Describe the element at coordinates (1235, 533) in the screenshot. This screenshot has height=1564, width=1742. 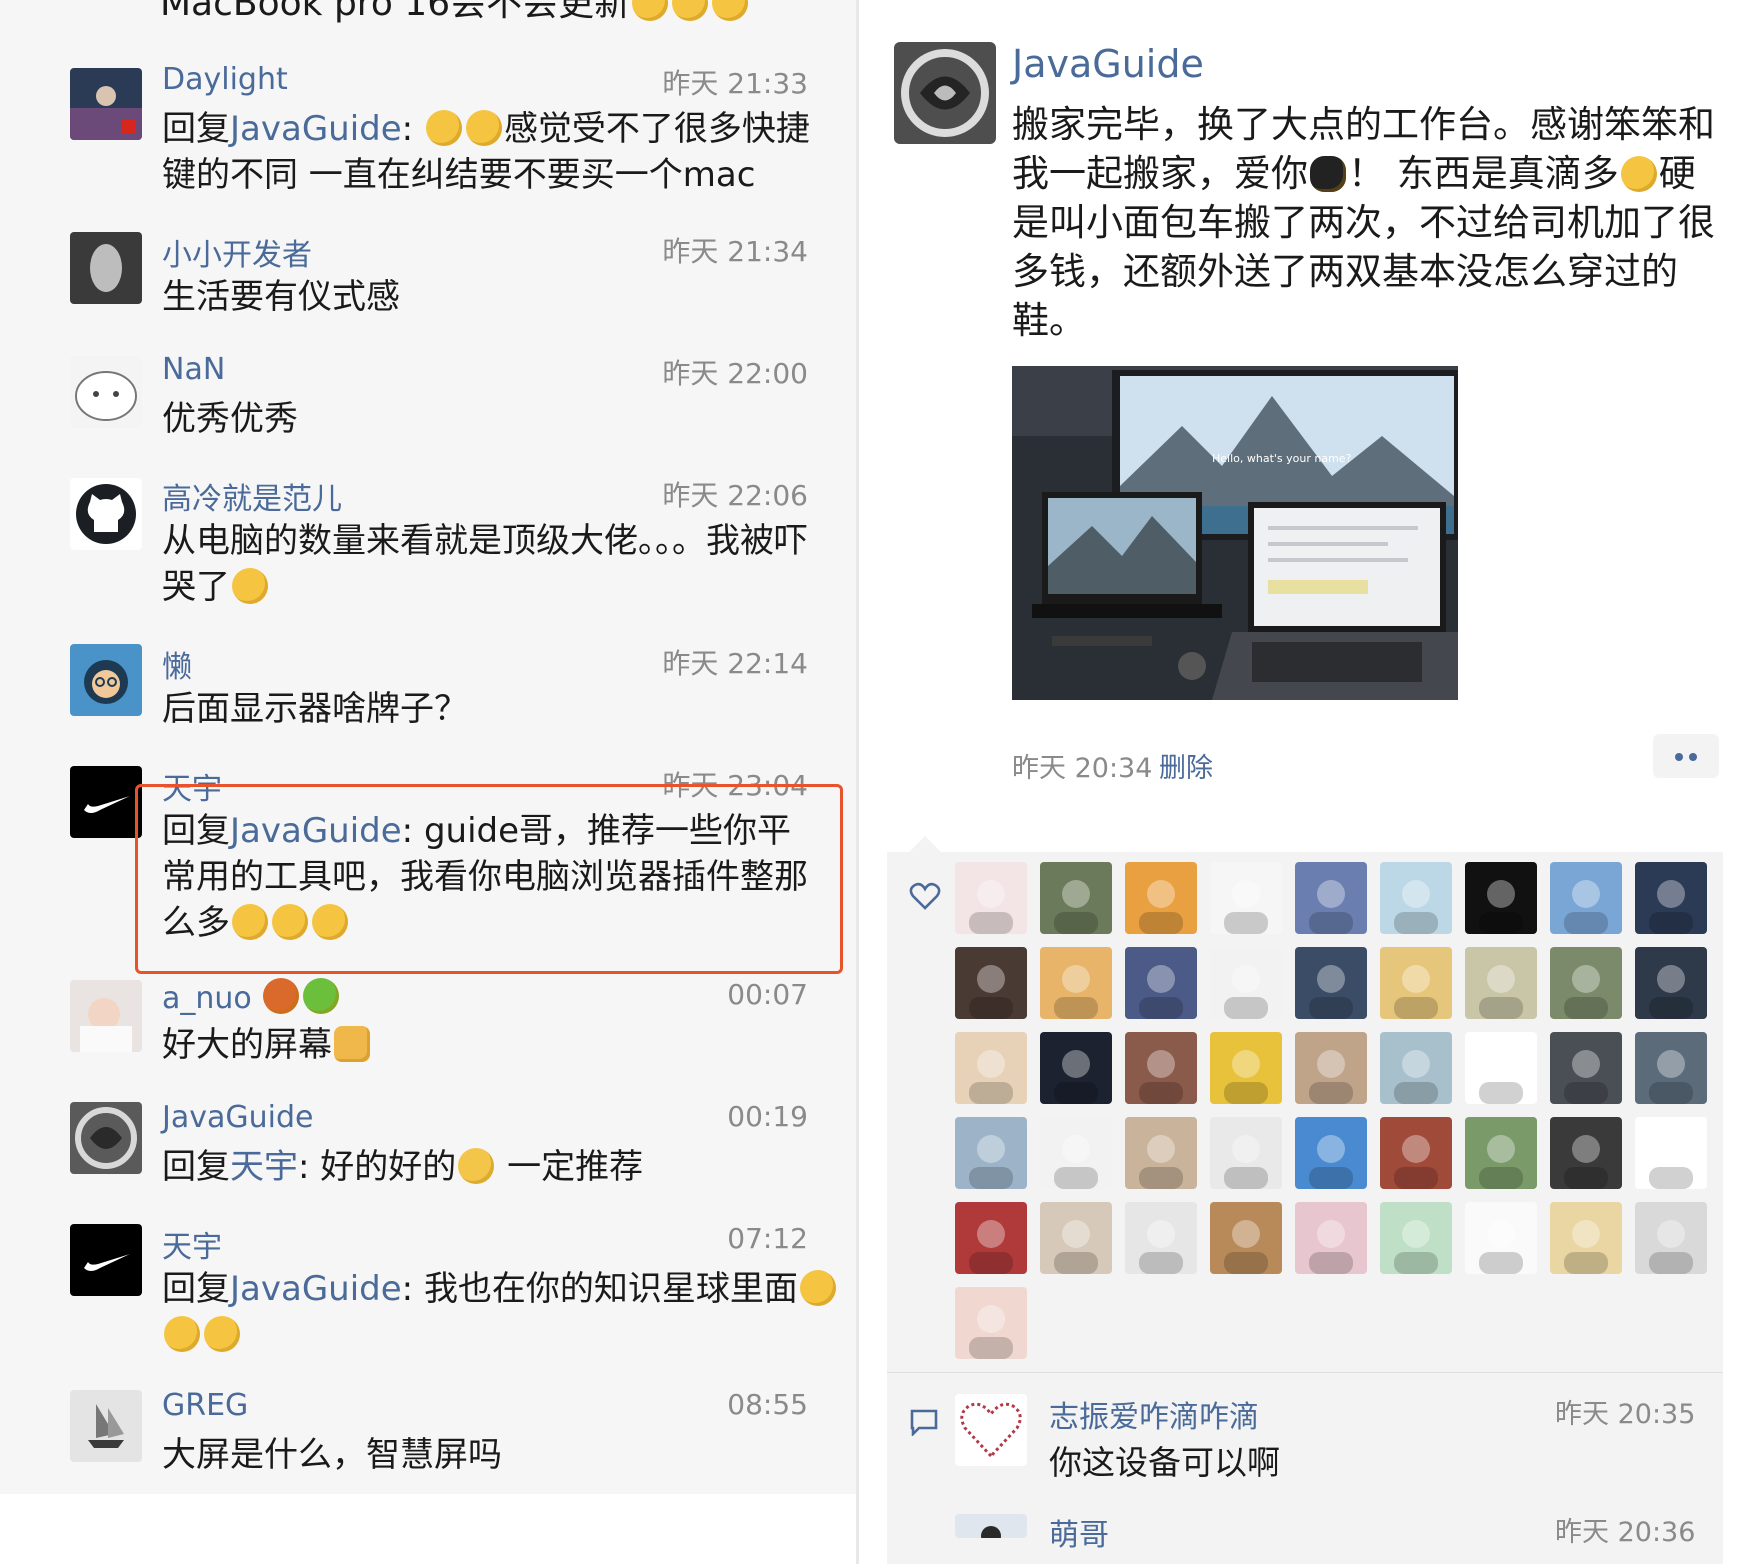
I see `post-photo: Hello, what's your name?` at that location.